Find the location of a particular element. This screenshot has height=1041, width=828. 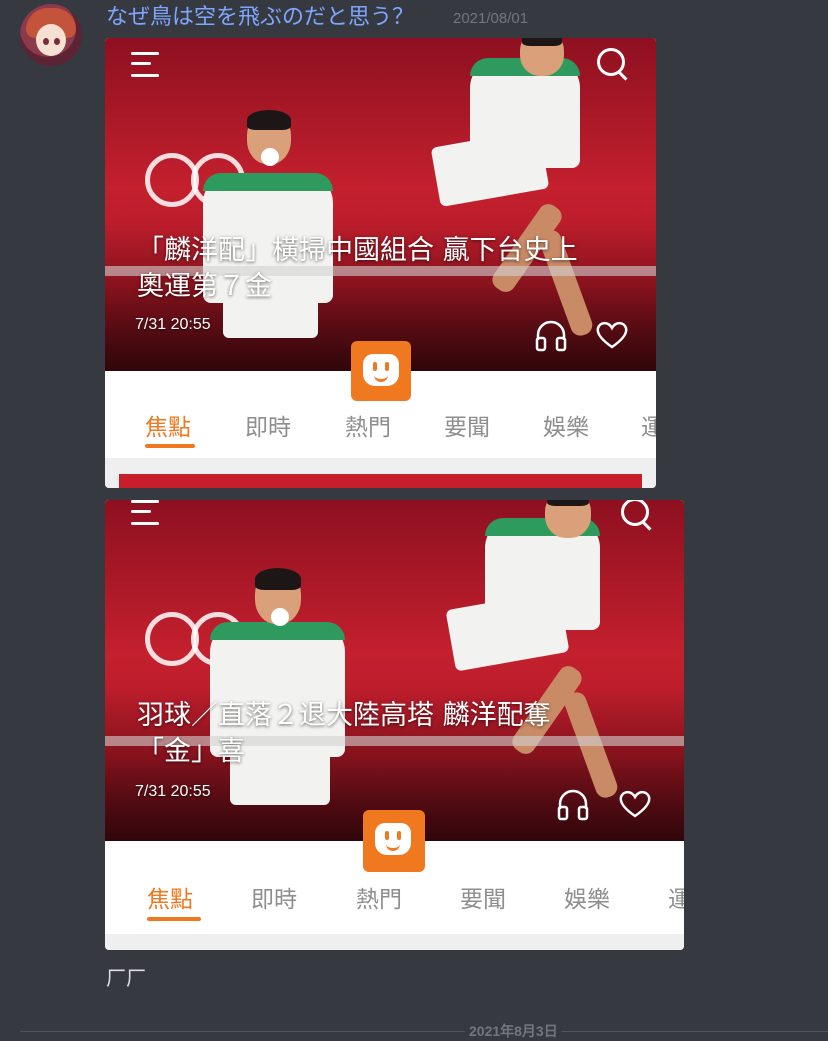

headline-line-2: 「金」喜 is located at coordinates (191, 751).